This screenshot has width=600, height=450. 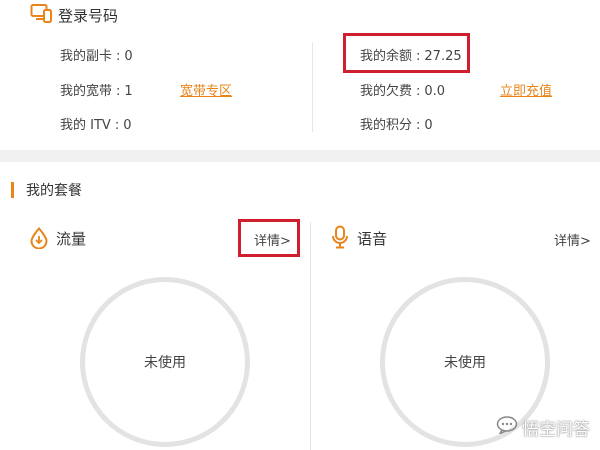 I want to click on data-usage-ring: 未使用, so click(x=165, y=362).